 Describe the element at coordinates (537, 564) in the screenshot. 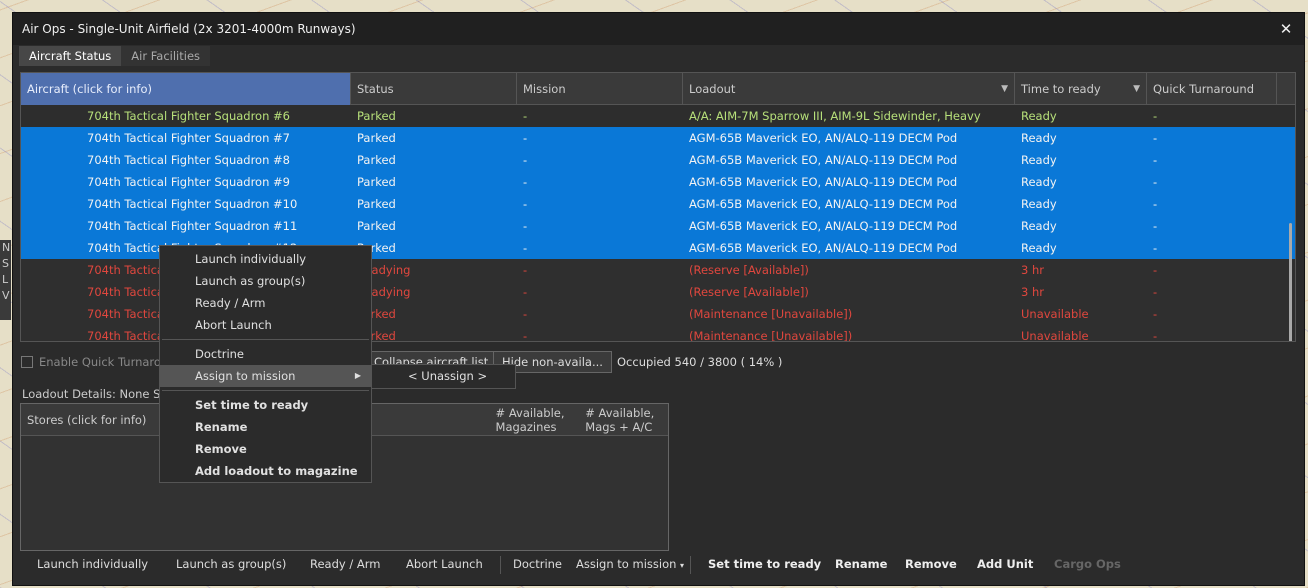

I see `doctrine-button: Doctrine` at that location.